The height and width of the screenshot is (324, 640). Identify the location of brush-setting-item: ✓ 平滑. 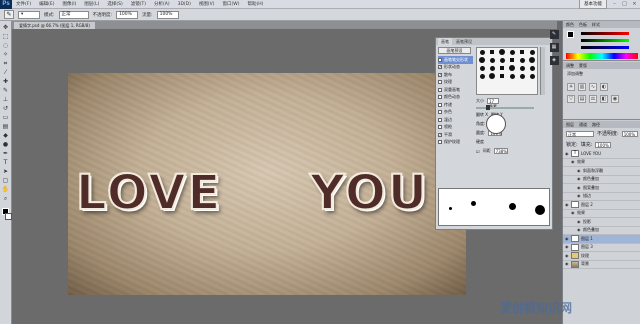
(455, 135).